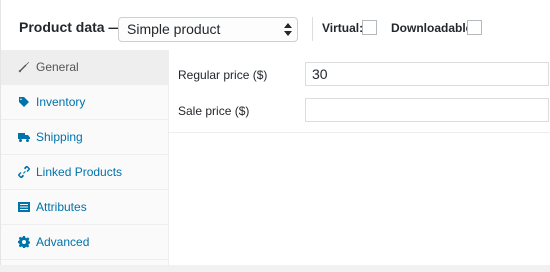  I want to click on tab-linked-products-label: Linked Products, so click(79, 172).